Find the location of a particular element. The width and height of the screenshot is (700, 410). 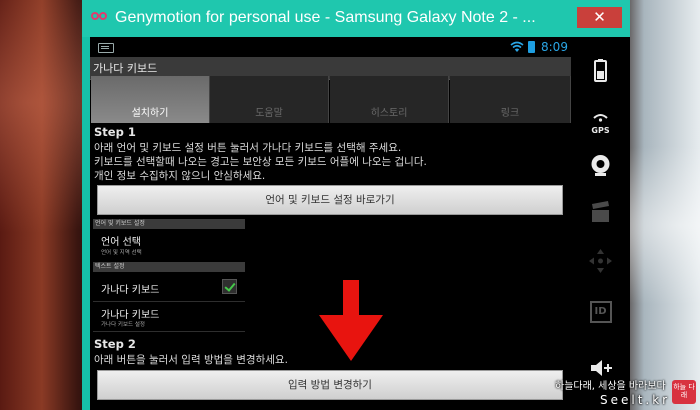

dpad-icon is located at coordinates (600, 261).